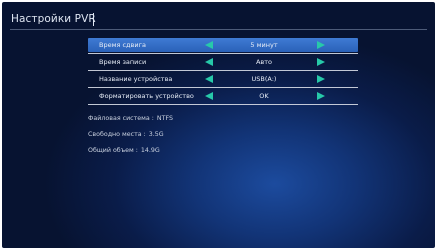 This screenshot has width=438, height=250. What do you see at coordinates (121, 118) in the screenshot?
I see `info-key: Файловая система :` at bounding box center [121, 118].